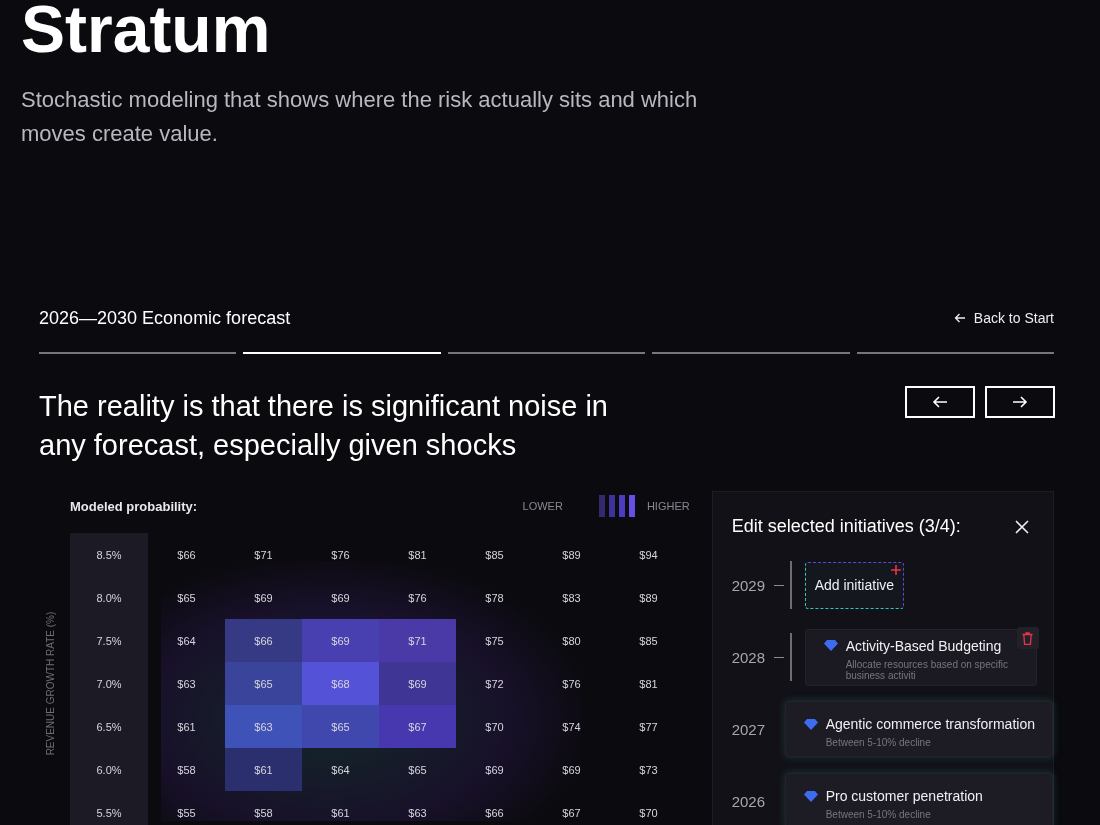  What do you see at coordinates (340, 684) in the screenshot?
I see `heatmap-cell: $68` at bounding box center [340, 684].